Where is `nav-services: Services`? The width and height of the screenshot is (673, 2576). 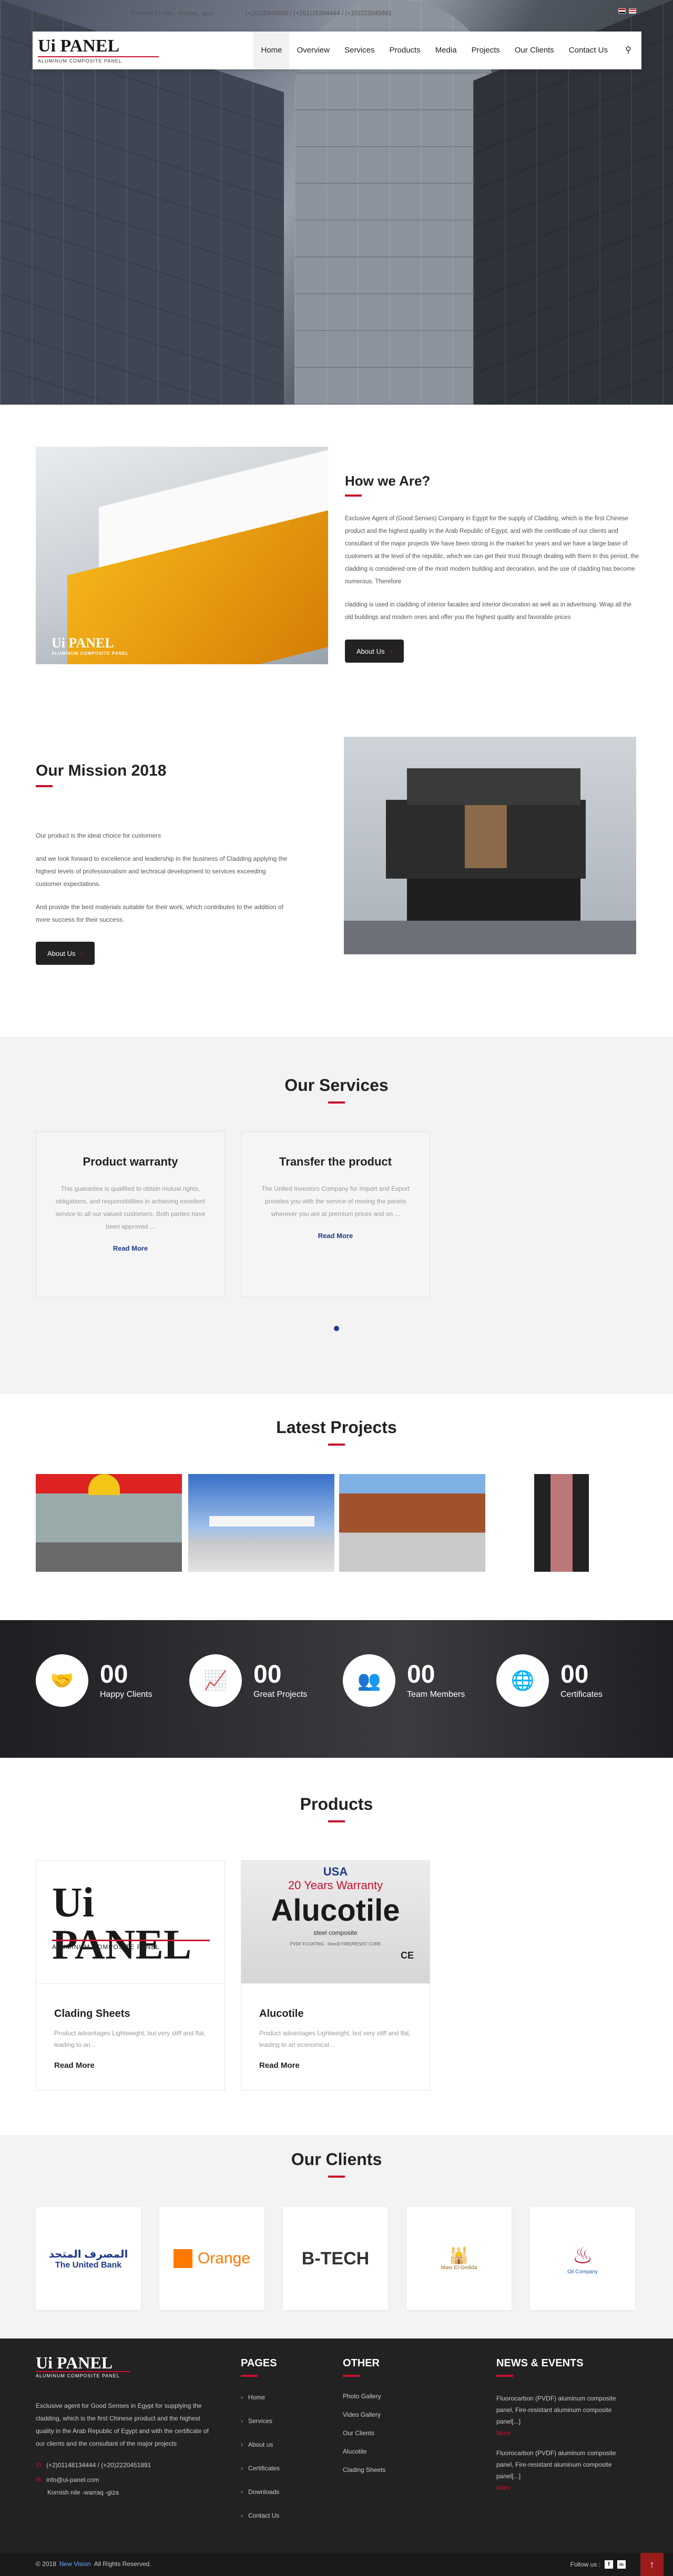 nav-services: Services is located at coordinates (359, 50).